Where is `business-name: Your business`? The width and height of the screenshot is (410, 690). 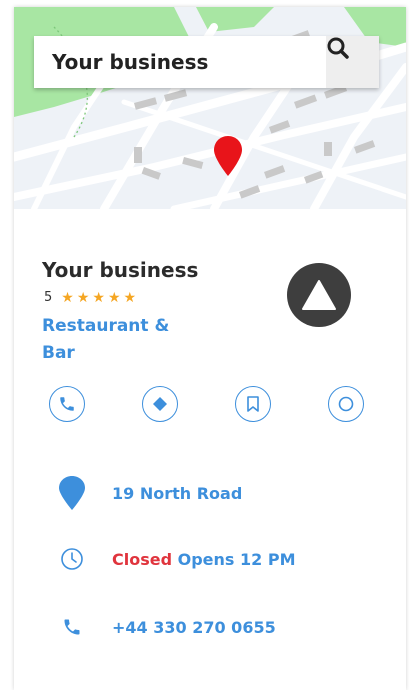 business-name: Your business is located at coordinates (120, 270).